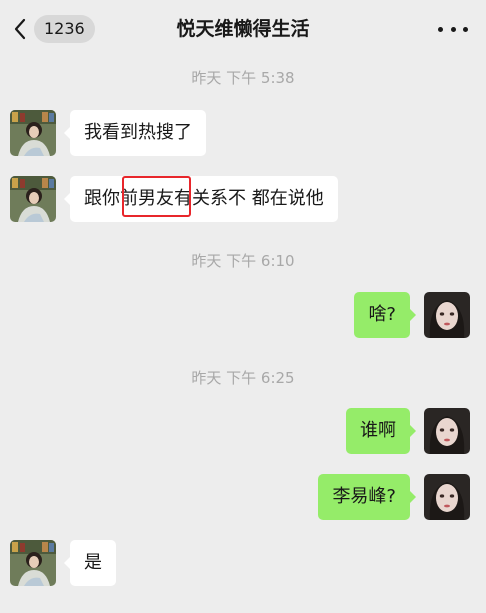 The image size is (486, 613). Describe the element at coordinates (381, 431) in the screenshot. I see `message-bubble-sent: 谁啊` at that location.